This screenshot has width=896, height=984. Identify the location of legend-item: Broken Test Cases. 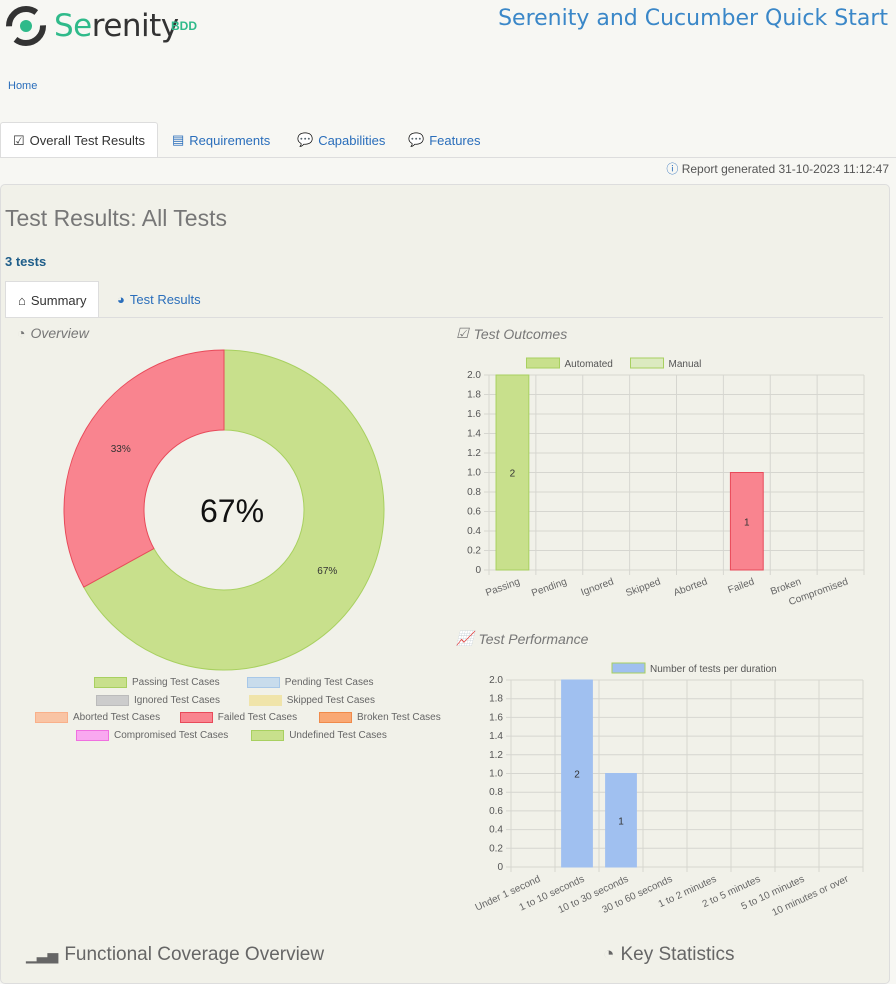
(380, 717).